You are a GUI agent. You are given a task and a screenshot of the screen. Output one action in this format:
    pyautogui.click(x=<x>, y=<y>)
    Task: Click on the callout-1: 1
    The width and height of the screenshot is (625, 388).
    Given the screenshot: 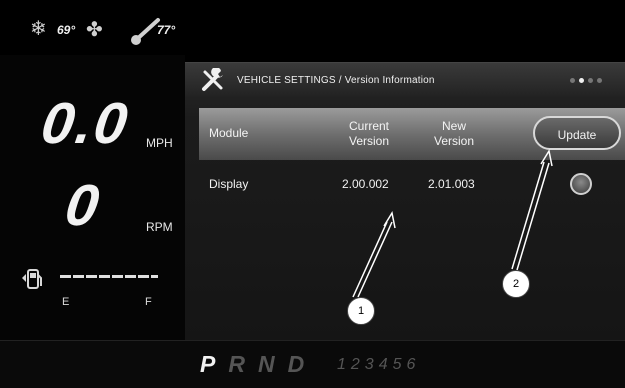 What is the action you would take?
    pyautogui.click(x=361, y=311)
    